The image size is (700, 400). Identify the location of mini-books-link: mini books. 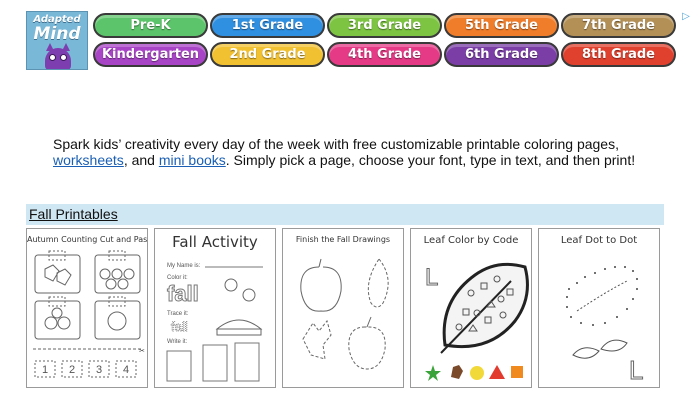
(192, 160).